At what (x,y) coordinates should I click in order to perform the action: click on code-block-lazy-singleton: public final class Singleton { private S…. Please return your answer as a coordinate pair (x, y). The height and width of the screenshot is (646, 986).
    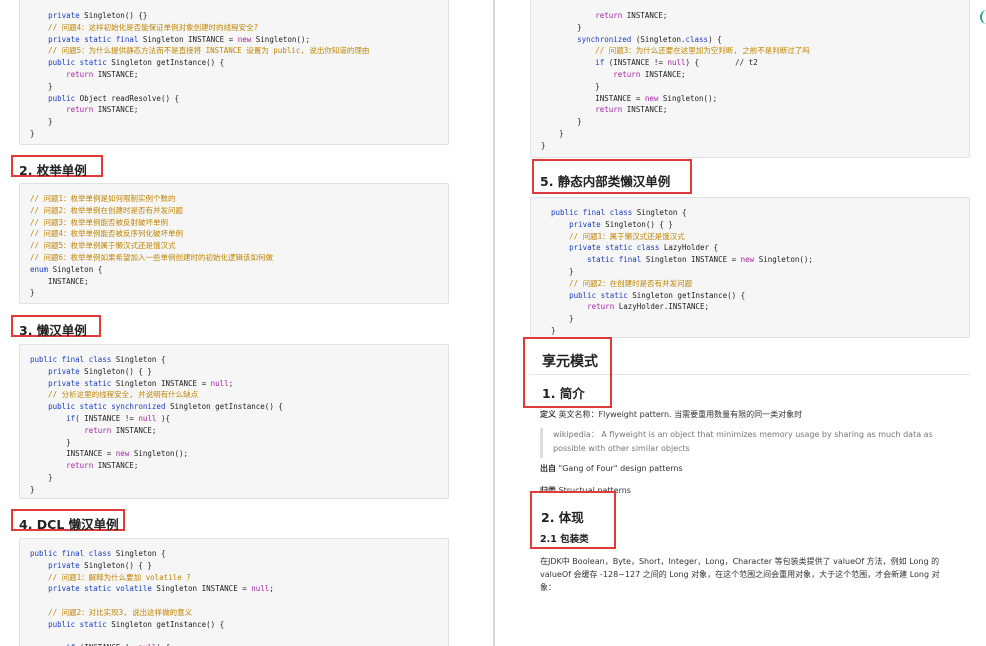
    Looking at the image, I should click on (234, 421).